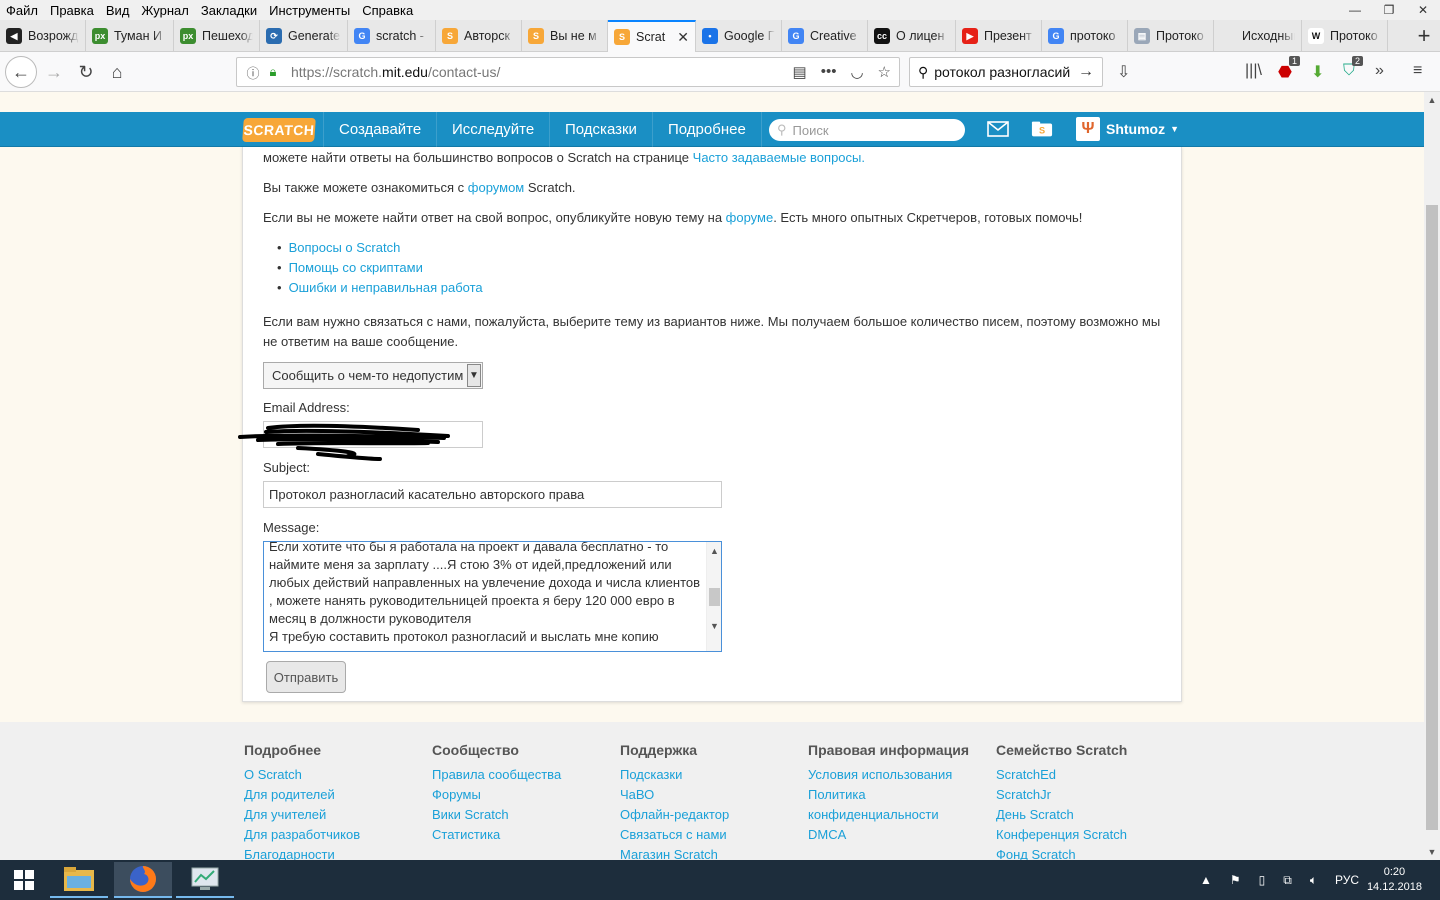 Image resolution: width=1440 pixels, height=900 pixels. What do you see at coordinates (24, 880) in the screenshot?
I see `start-button` at bounding box center [24, 880].